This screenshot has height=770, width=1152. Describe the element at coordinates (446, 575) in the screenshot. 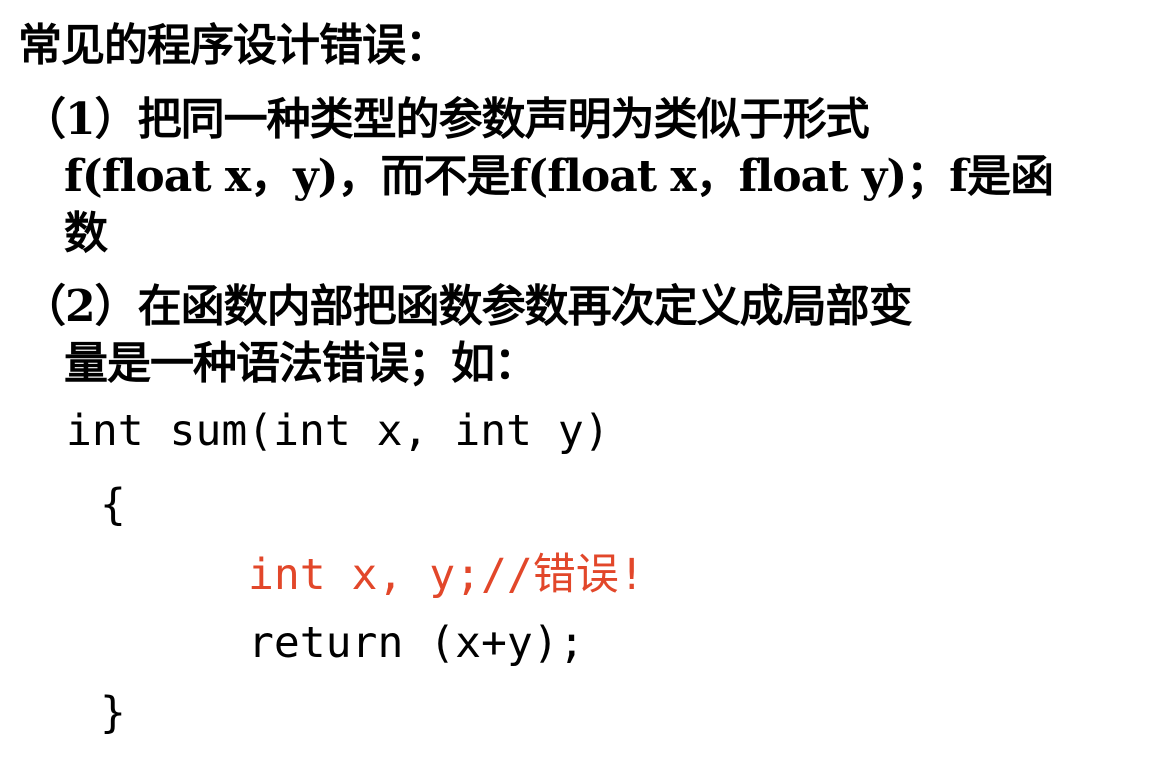

I see `code-line-error: int x, y;//错误!` at that location.